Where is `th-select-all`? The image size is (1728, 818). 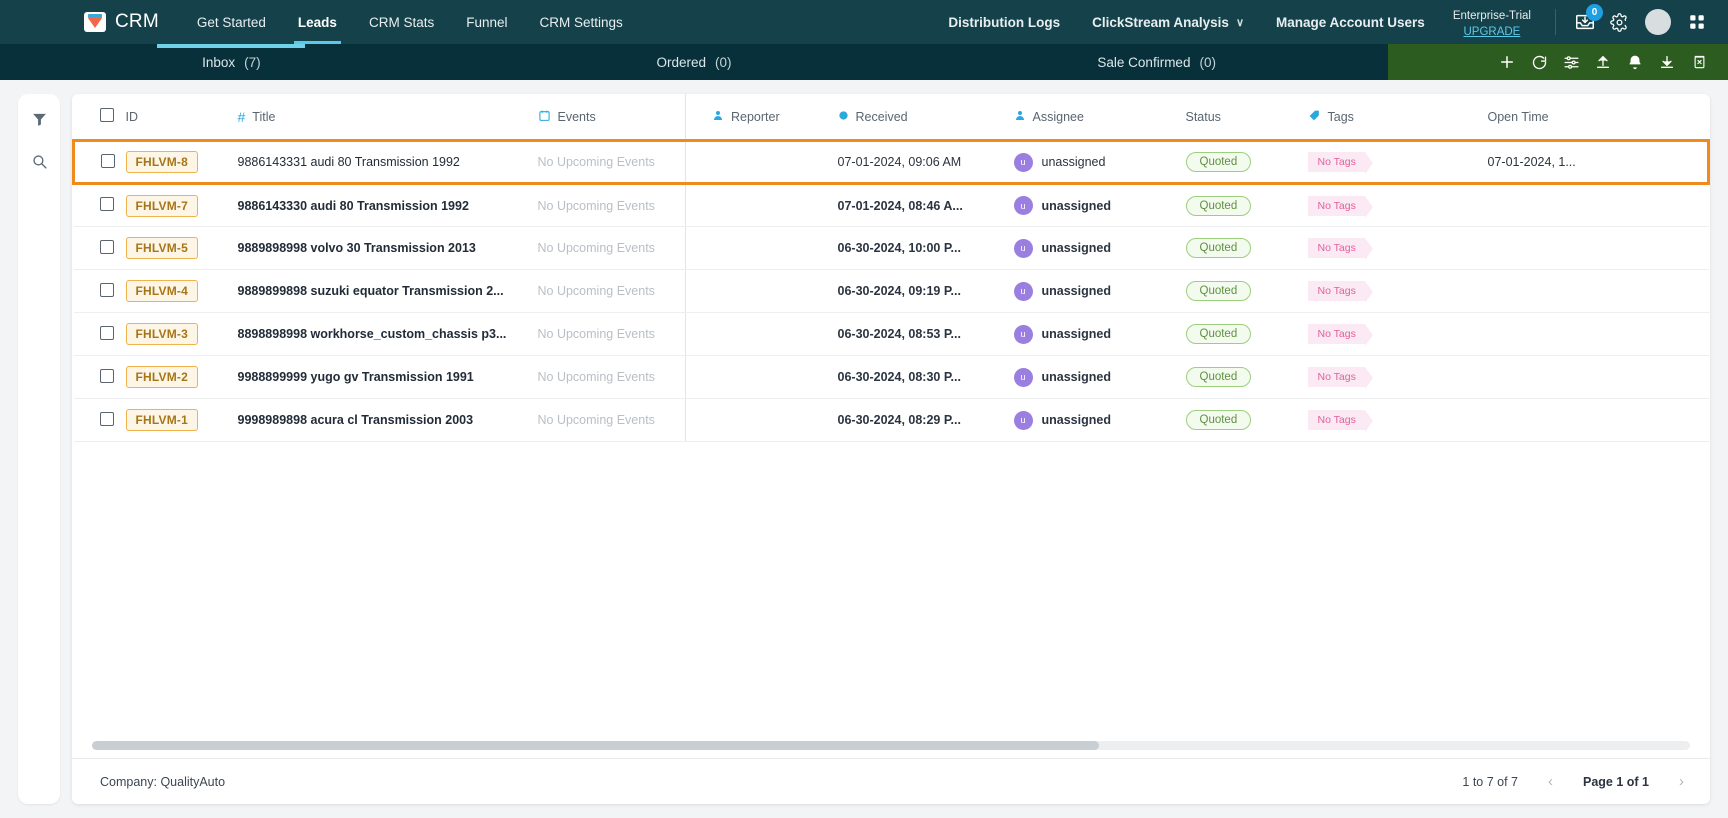
th-select-all is located at coordinates (99, 117).